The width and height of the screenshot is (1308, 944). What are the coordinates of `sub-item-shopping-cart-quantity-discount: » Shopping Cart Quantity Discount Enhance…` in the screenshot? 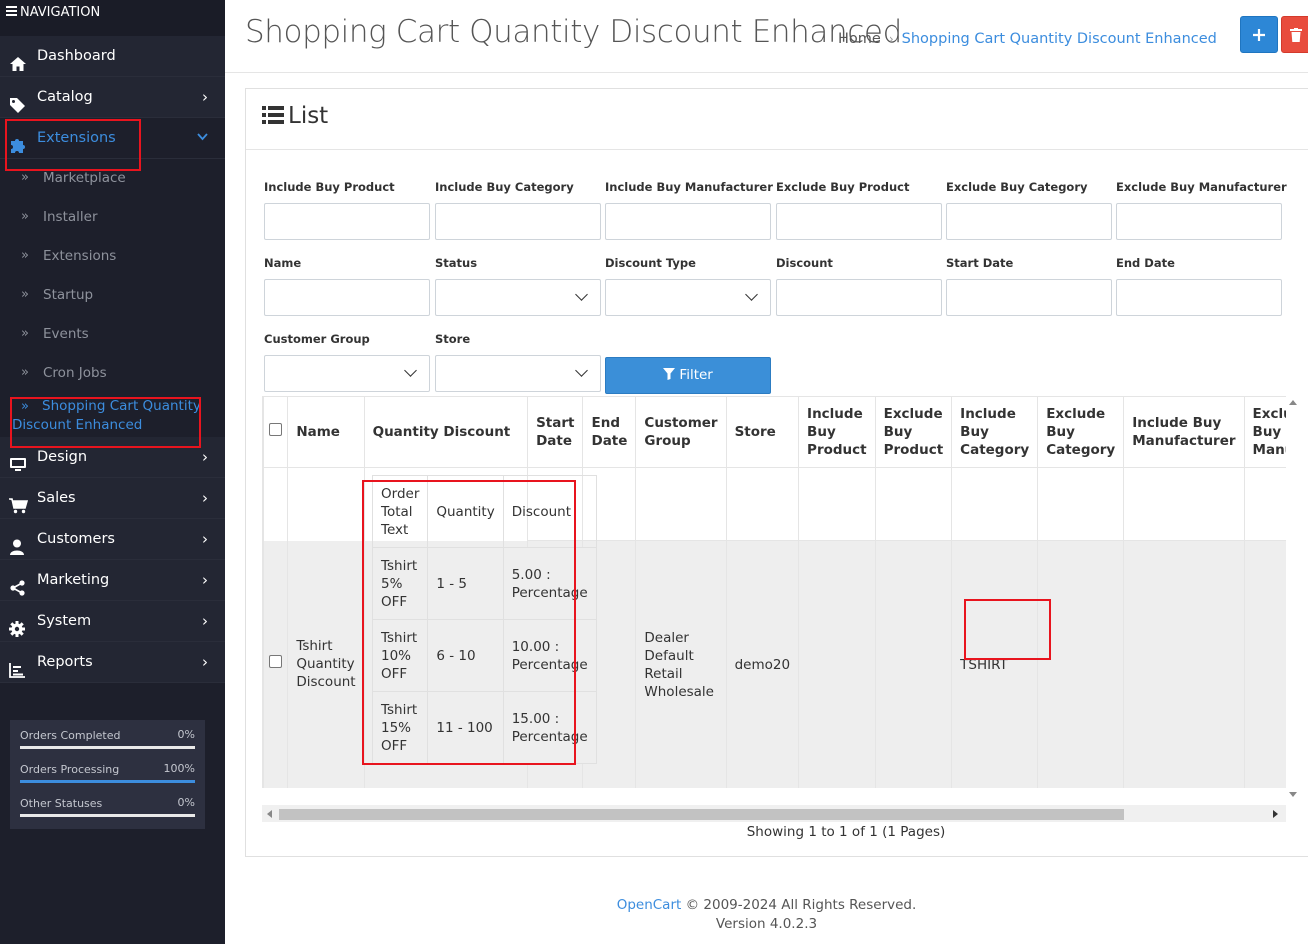 It's located at (112, 415).